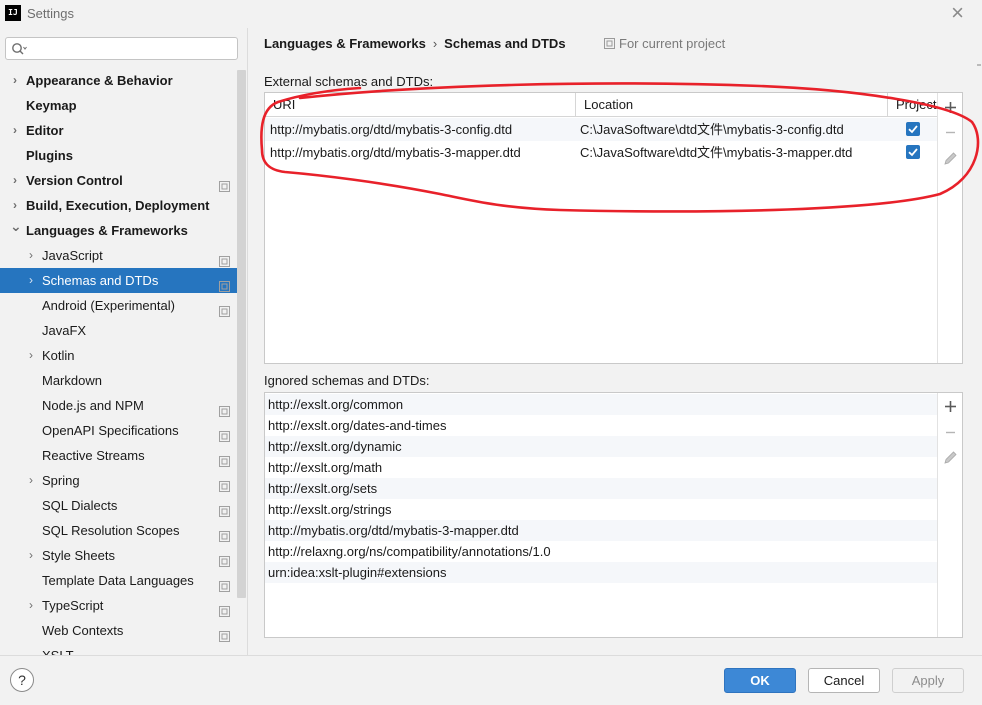  I want to click on sidebar-item-label: Version Control, so click(74, 180).